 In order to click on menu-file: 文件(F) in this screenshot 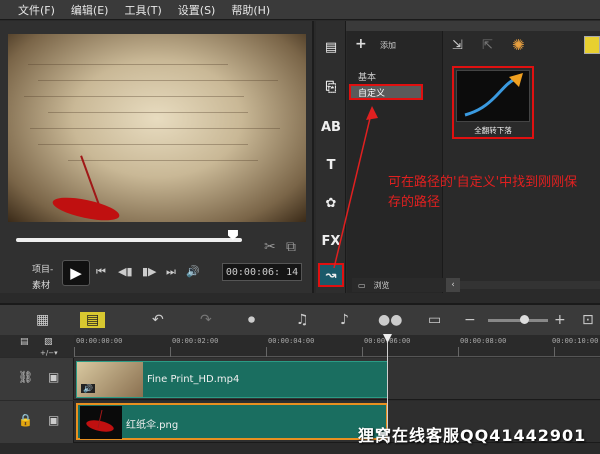, I will do `click(36, 10)`.